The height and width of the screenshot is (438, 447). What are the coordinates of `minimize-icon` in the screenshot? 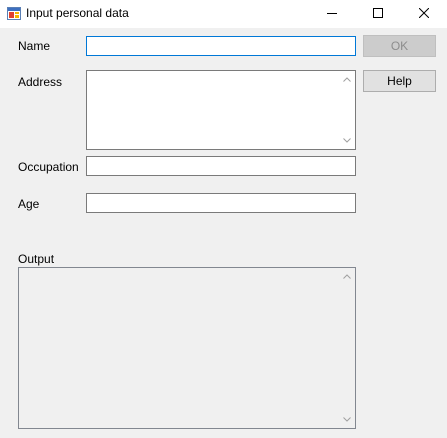 It's located at (332, 14).